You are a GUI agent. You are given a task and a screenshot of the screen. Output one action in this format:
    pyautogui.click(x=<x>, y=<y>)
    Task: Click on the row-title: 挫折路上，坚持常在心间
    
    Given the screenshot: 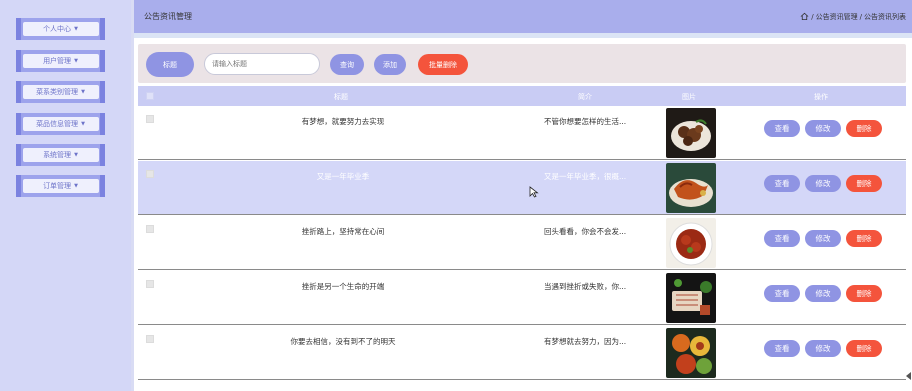 What is the action you would take?
    pyautogui.click(x=343, y=231)
    